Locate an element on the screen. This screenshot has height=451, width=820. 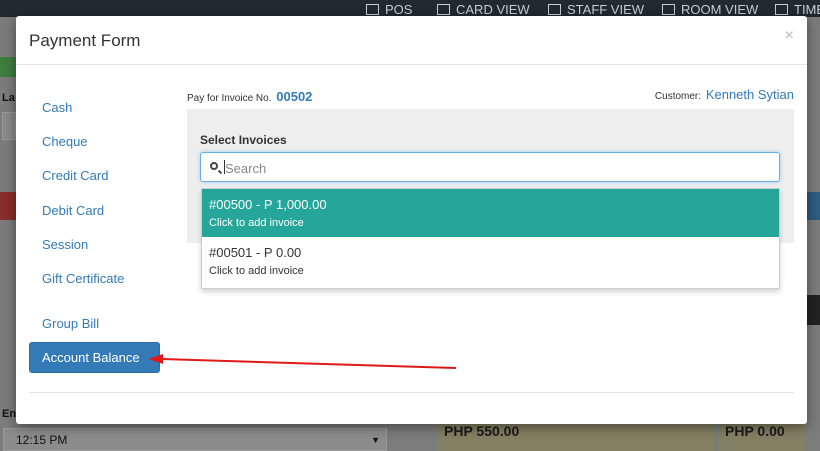
annotation-arrow-line is located at coordinates (309, 363).